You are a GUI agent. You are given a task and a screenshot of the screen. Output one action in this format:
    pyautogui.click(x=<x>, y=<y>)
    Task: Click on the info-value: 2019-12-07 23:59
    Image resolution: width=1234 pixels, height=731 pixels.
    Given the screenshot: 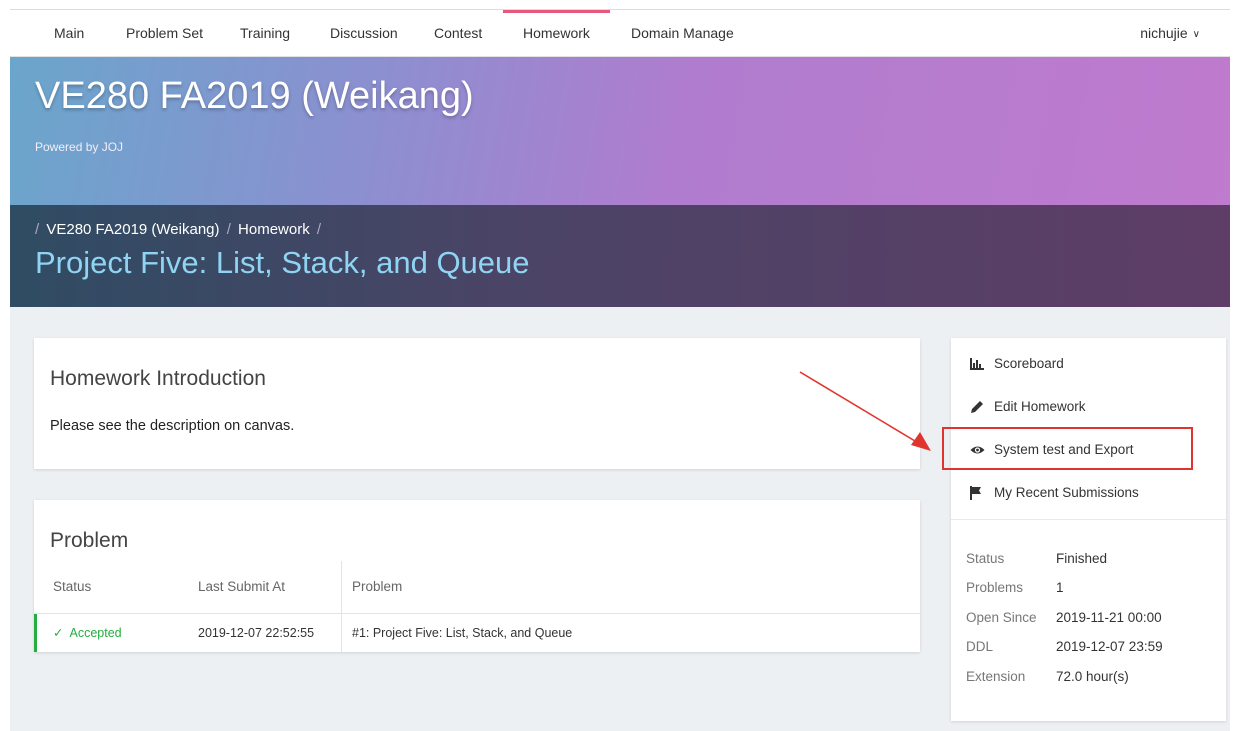 What is the action you would take?
    pyautogui.click(x=1109, y=646)
    